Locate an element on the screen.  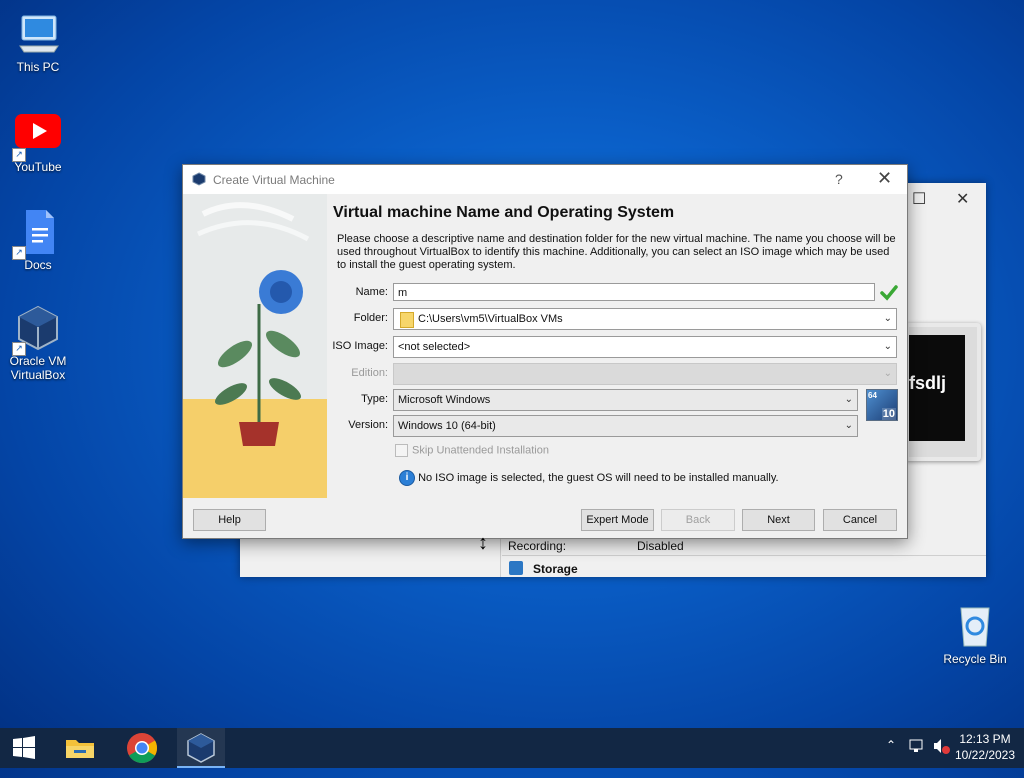
chrome-icon is located at coordinates (142, 748).